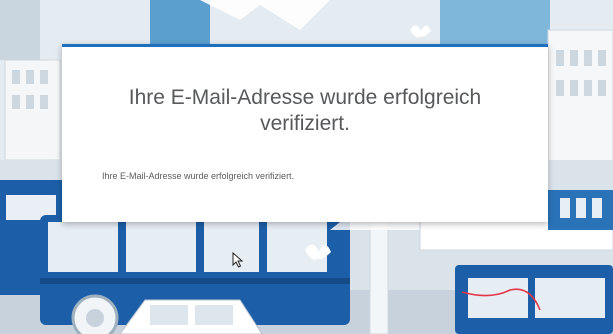  Describe the element at coordinates (238, 260) in the screenshot. I see `mouse-pointer-icon` at that location.